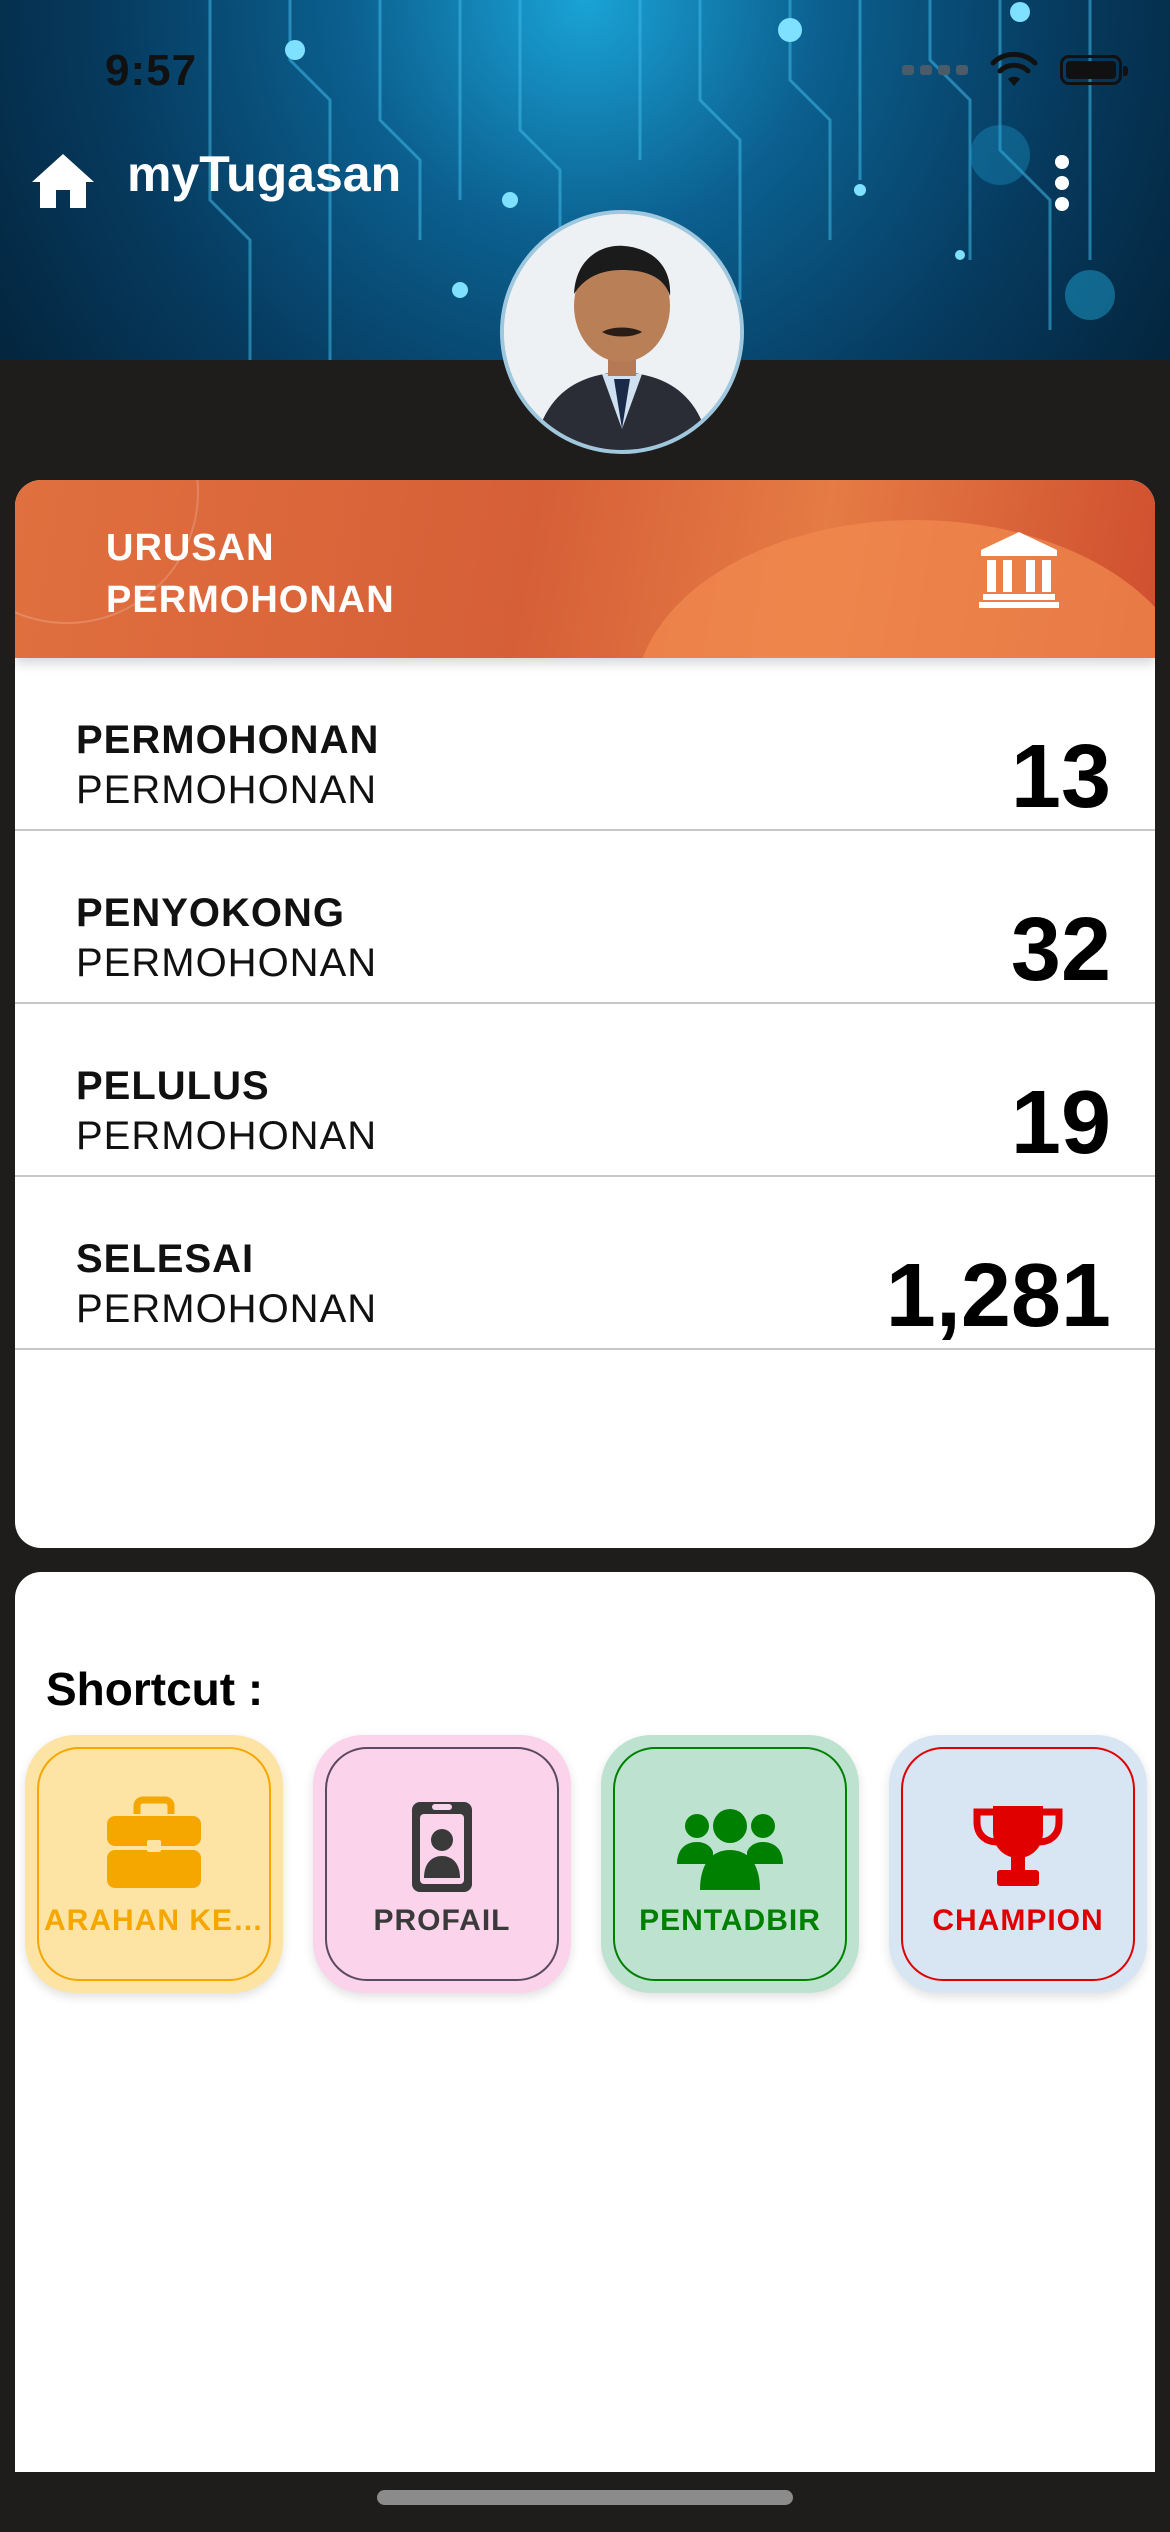 This screenshot has width=1170, height=2532. I want to click on wifi-icon, so click(1014, 69).